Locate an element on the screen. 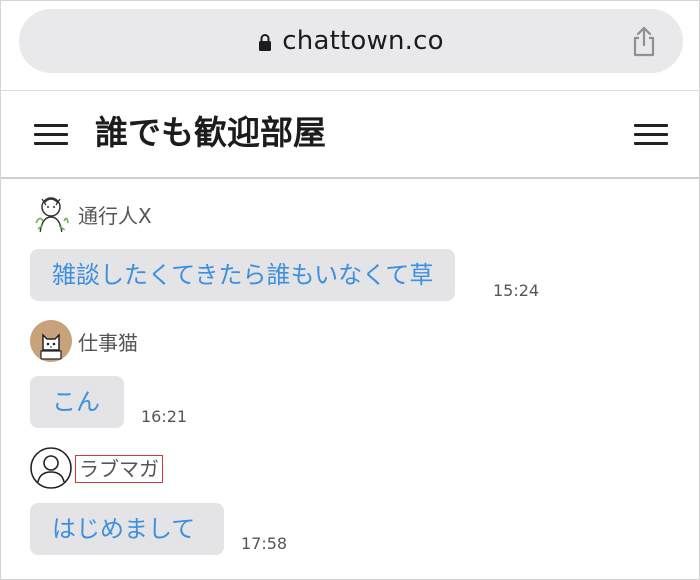 This screenshot has height=580, width=700. address-bar: chattown.co is located at coordinates (351, 41).